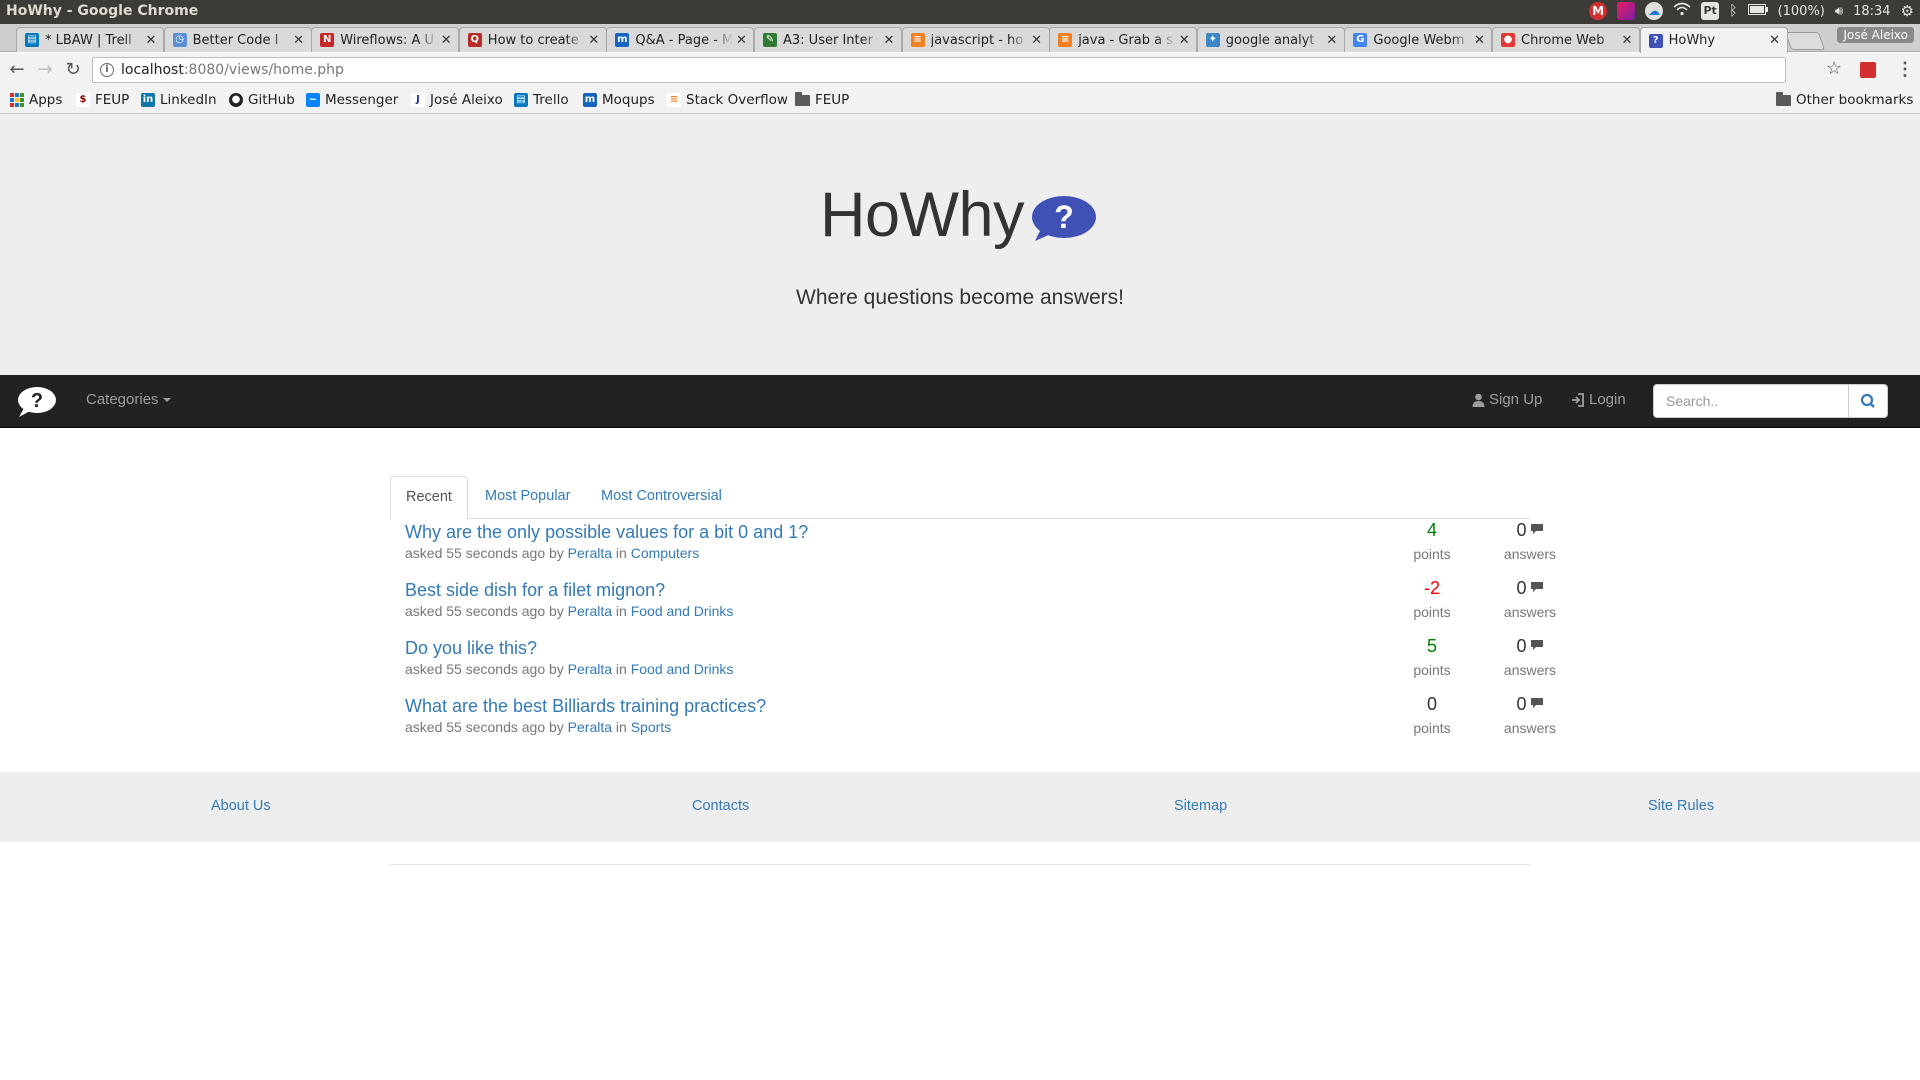 The width and height of the screenshot is (1920, 1080). I want to click on github-icon: ●, so click(236, 100).